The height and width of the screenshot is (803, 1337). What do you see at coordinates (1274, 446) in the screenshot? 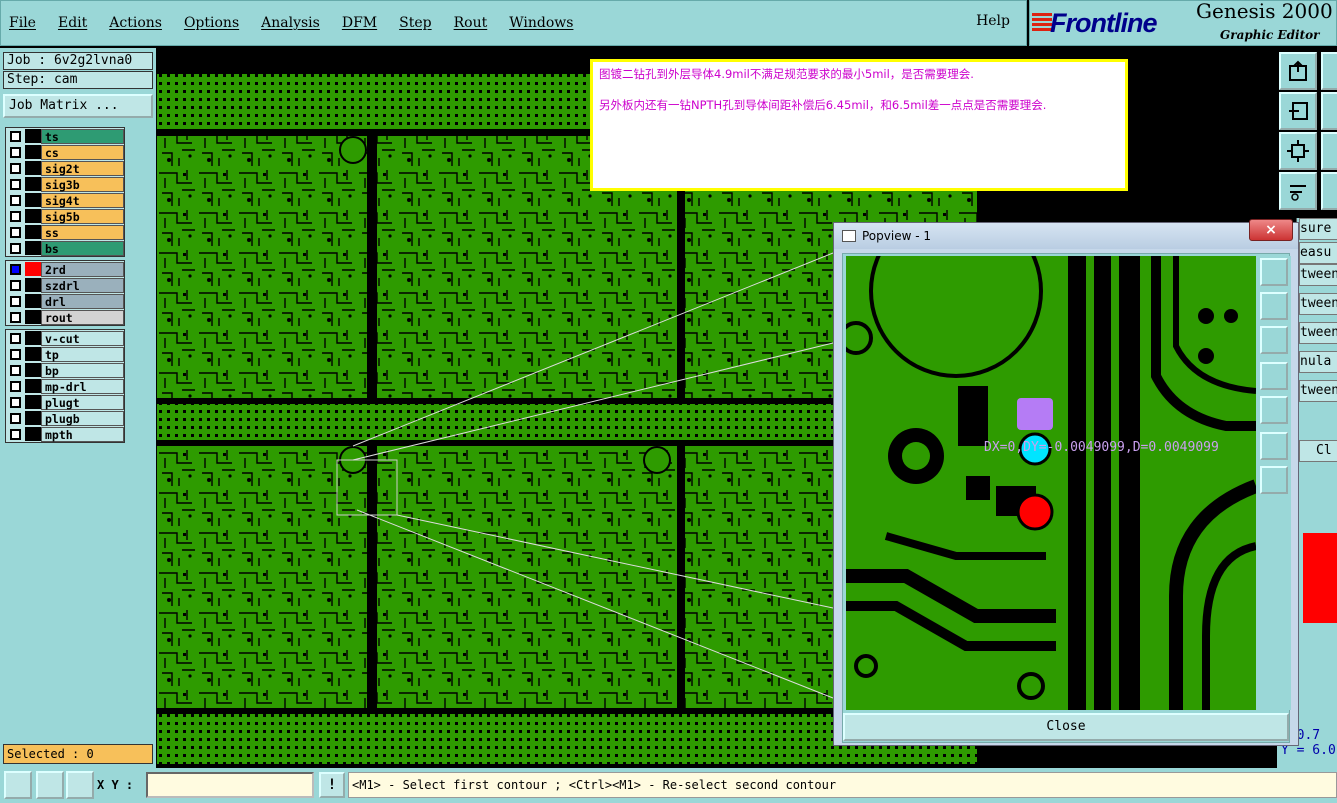
I see `popview-fit-icon` at bounding box center [1274, 446].